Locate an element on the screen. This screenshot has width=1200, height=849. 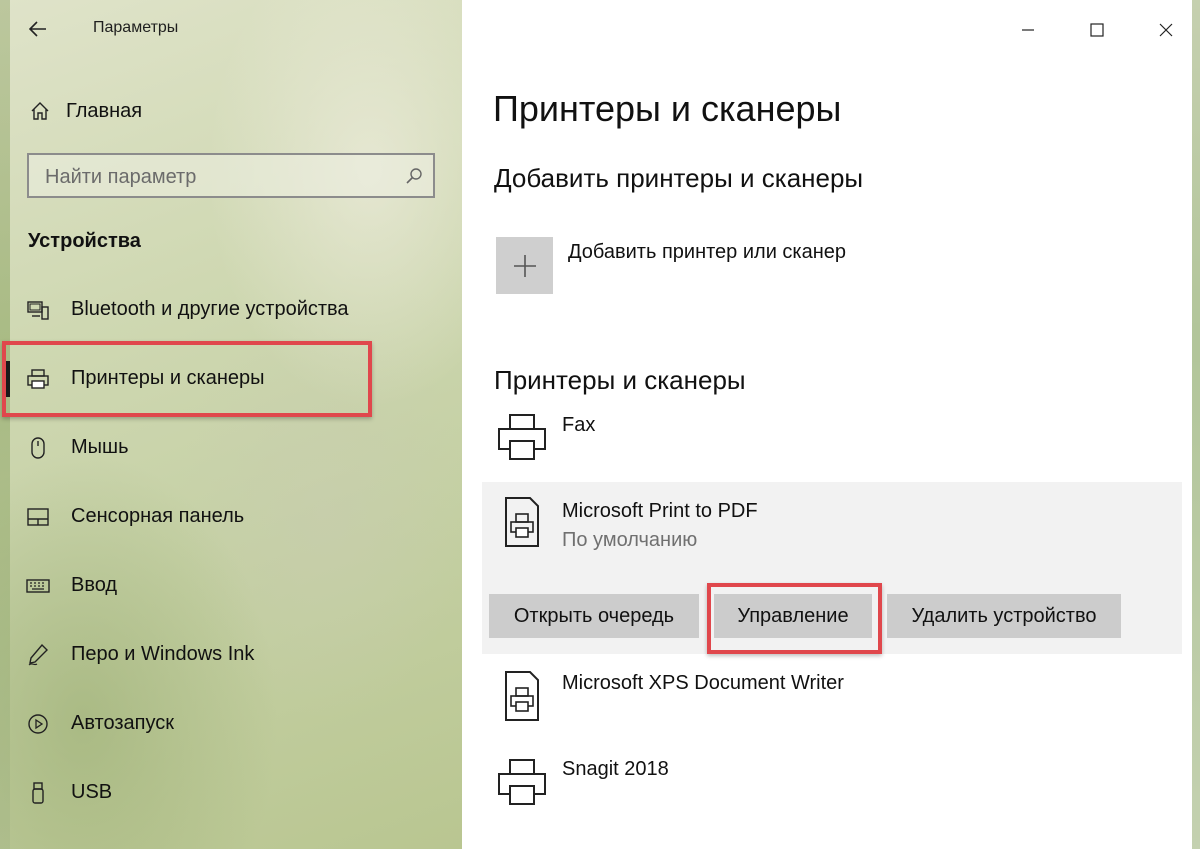
close-button is located at coordinates (1165, 30).